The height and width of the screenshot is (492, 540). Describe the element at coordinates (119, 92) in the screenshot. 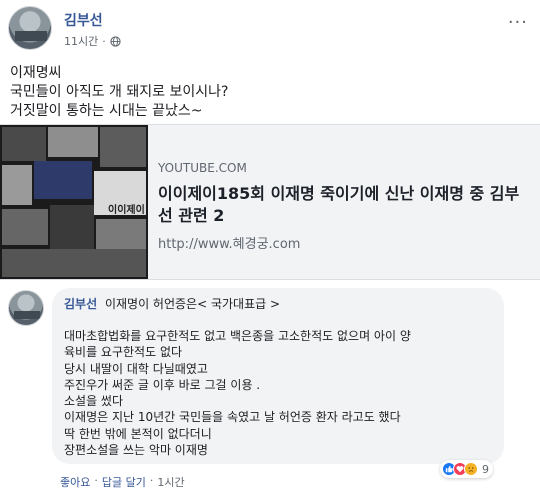

I see `post-text-line: 국민들이 아직도 개 돼지로 보이시나?` at that location.